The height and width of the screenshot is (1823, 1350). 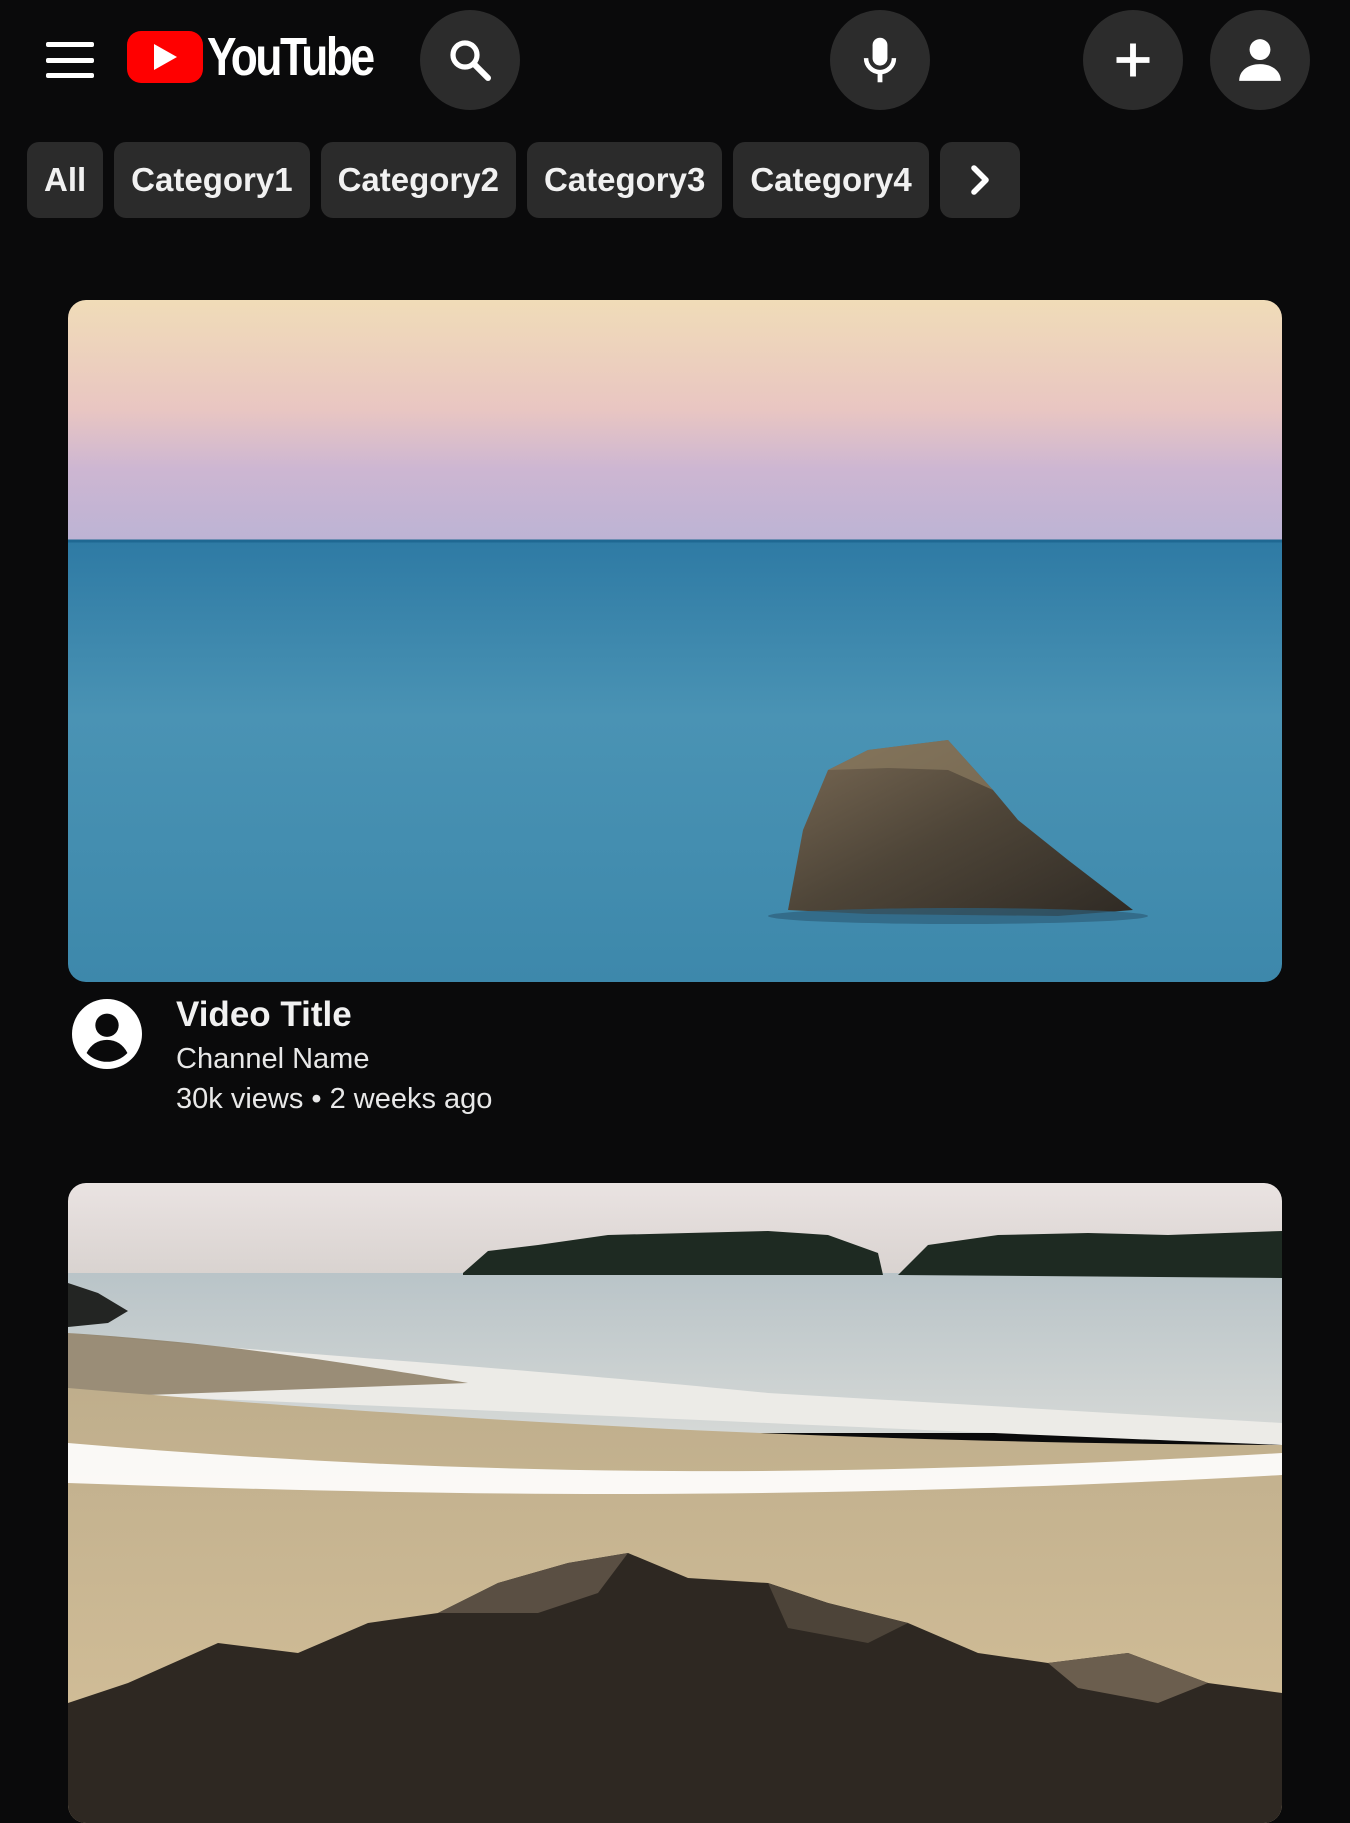 I want to click on account-button, so click(x=1260, y=60).